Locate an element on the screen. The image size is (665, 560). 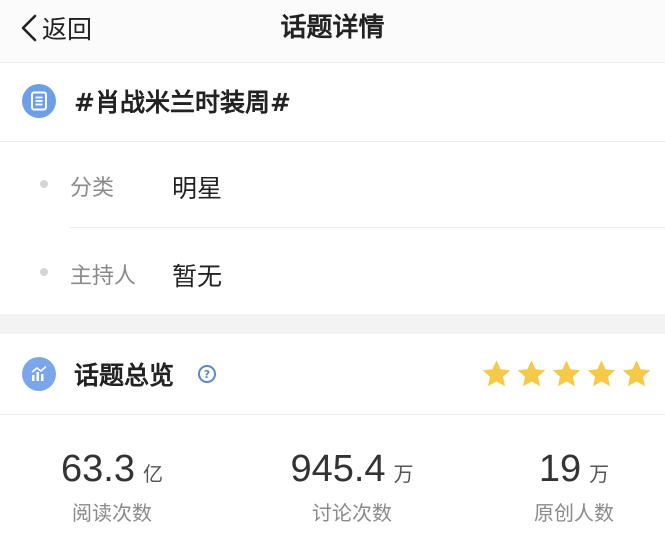
category-value: 明星 is located at coordinates (197, 188).